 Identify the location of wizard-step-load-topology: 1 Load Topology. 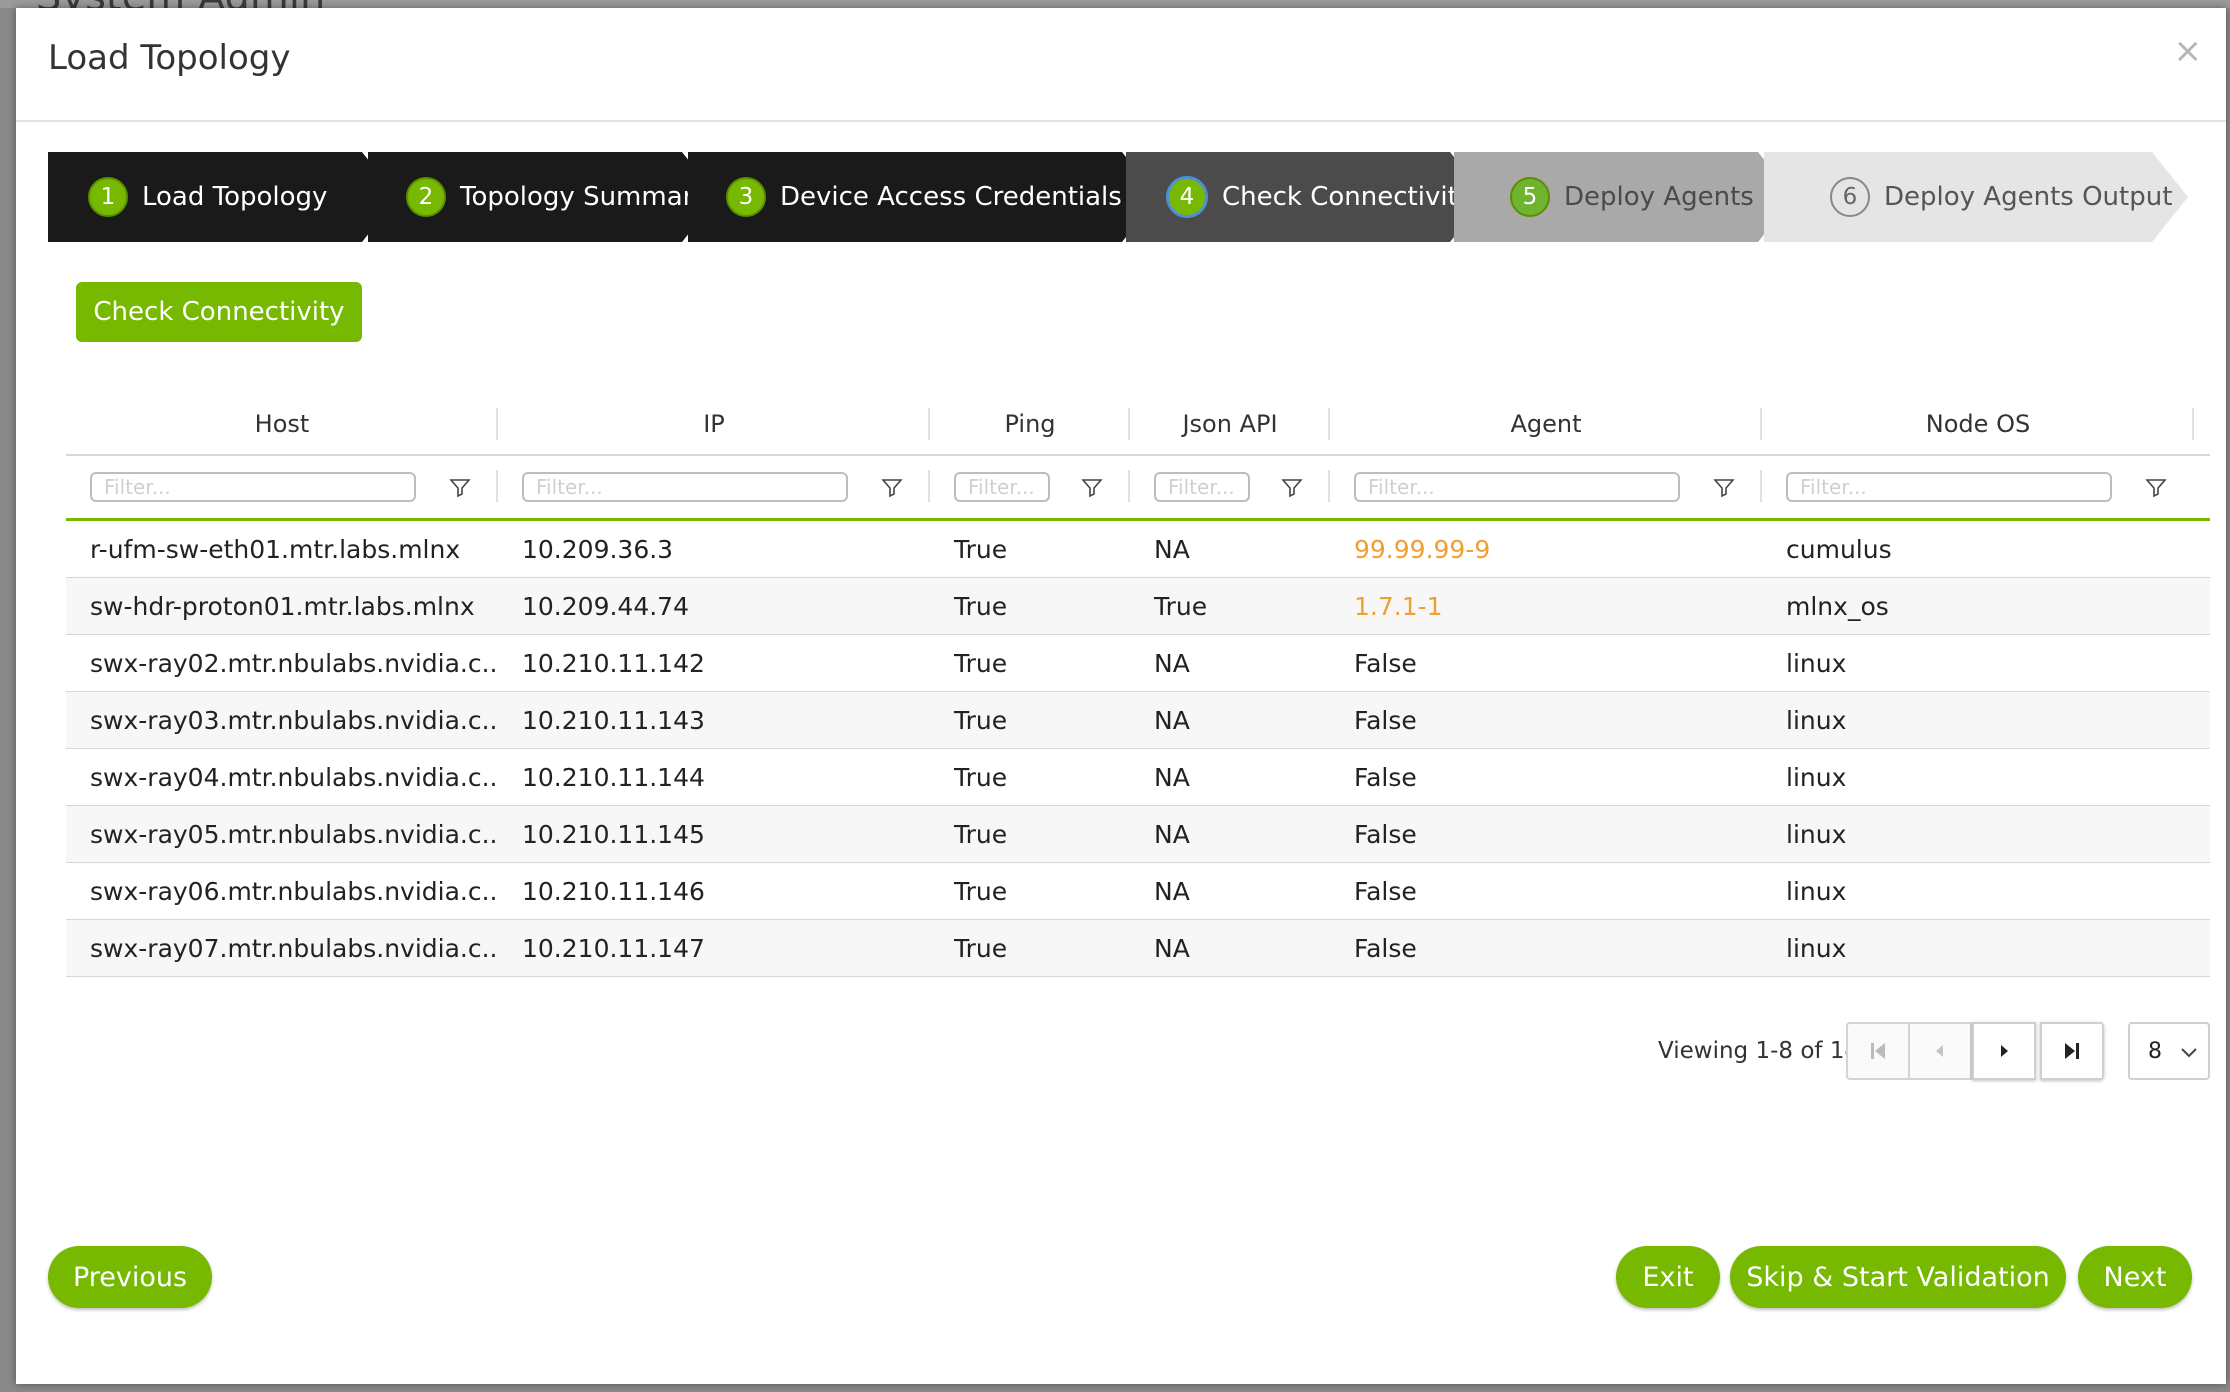
(223, 197).